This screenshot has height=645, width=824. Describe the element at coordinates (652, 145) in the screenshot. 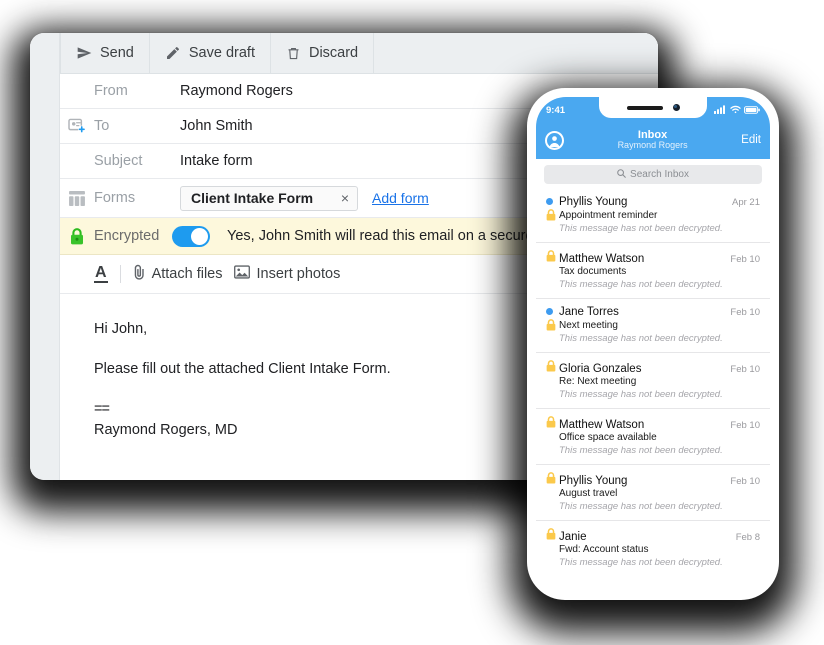

I see `phone-nav-subtitle: Raymond Rogers` at that location.